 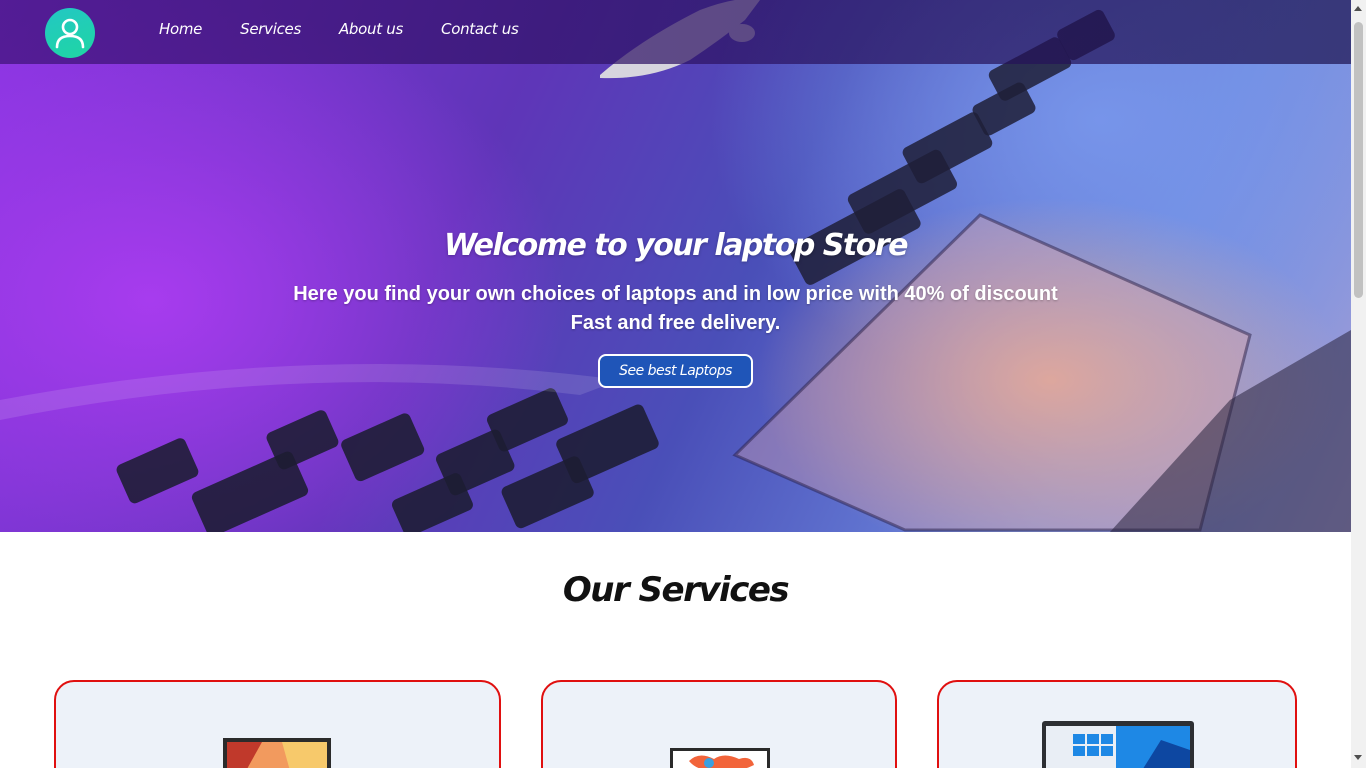 I want to click on nav-link-contact-us: Contact us, so click(x=480, y=29).